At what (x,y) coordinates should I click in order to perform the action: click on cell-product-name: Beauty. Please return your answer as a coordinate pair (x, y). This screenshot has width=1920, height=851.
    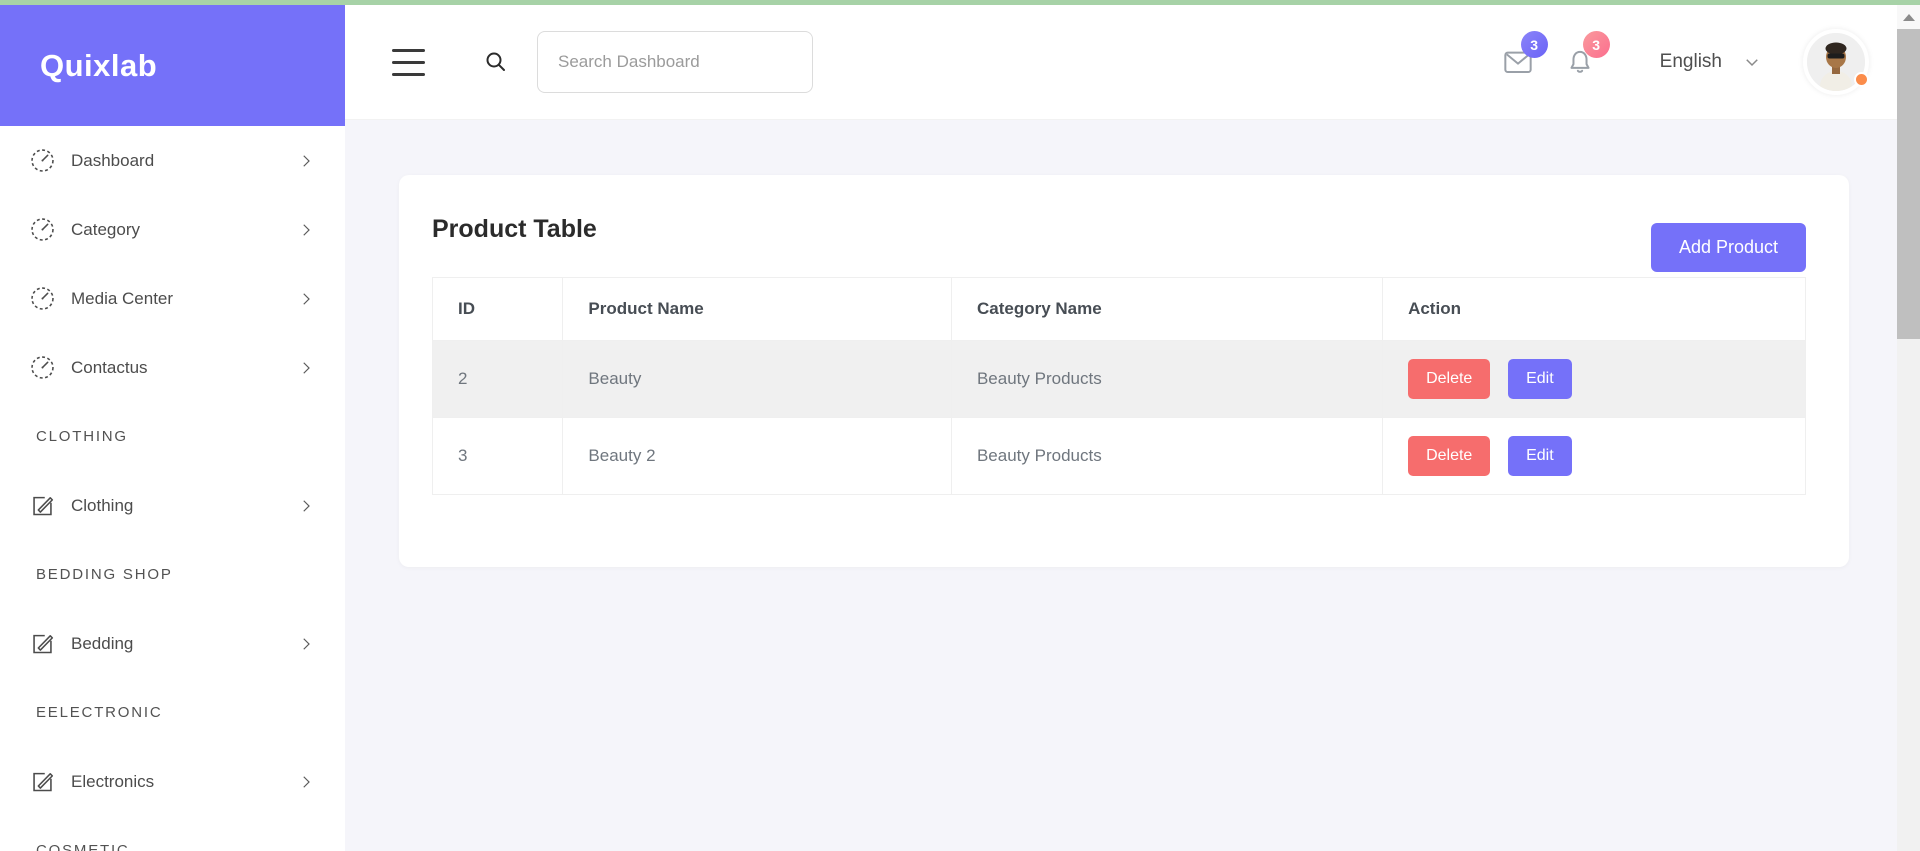
    Looking at the image, I should click on (757, 379).